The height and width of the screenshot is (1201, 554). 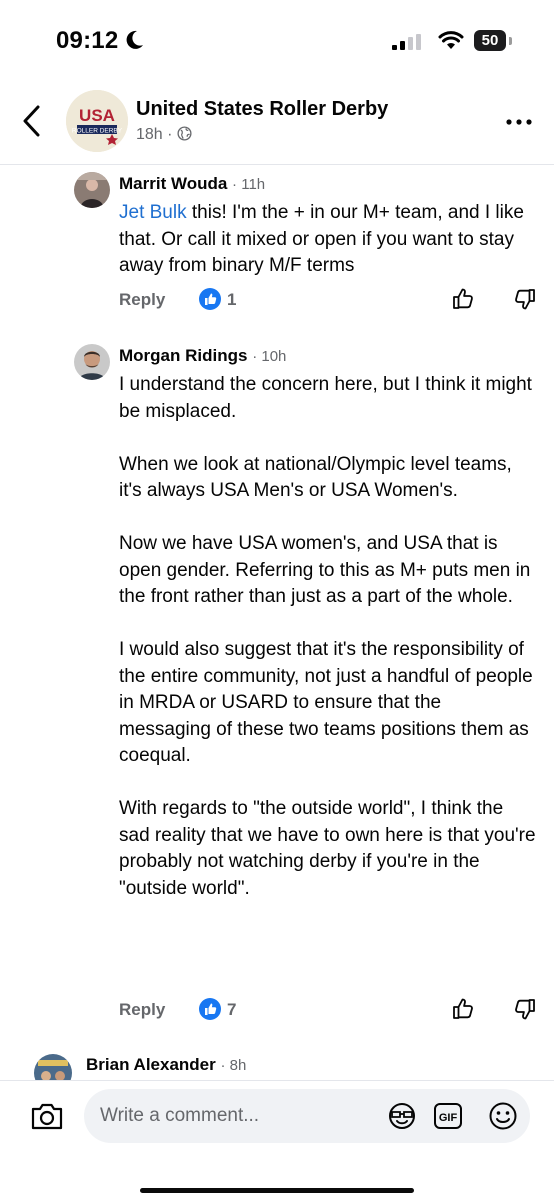 I want to click on author-name: Brian Alexander, so click(x=151, y=1064).